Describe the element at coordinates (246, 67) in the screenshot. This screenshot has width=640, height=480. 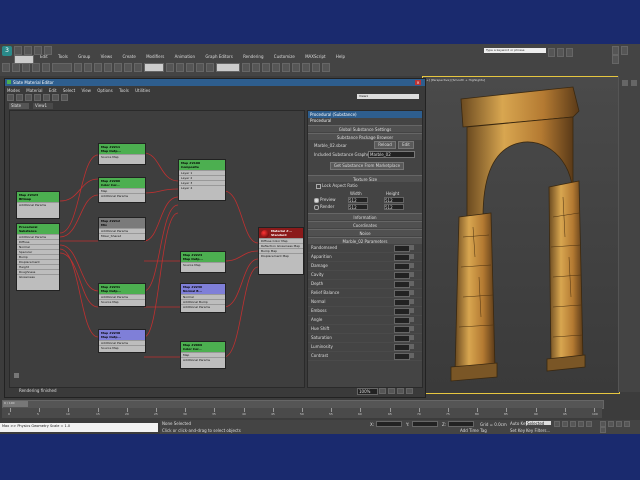
I see `mirror-icon` at that location.